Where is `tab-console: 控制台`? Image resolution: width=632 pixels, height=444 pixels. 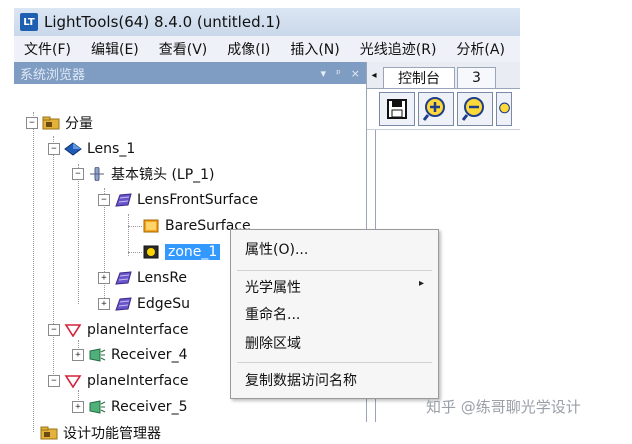 tab-console: 控制台 is located at coordinates (419, 77).